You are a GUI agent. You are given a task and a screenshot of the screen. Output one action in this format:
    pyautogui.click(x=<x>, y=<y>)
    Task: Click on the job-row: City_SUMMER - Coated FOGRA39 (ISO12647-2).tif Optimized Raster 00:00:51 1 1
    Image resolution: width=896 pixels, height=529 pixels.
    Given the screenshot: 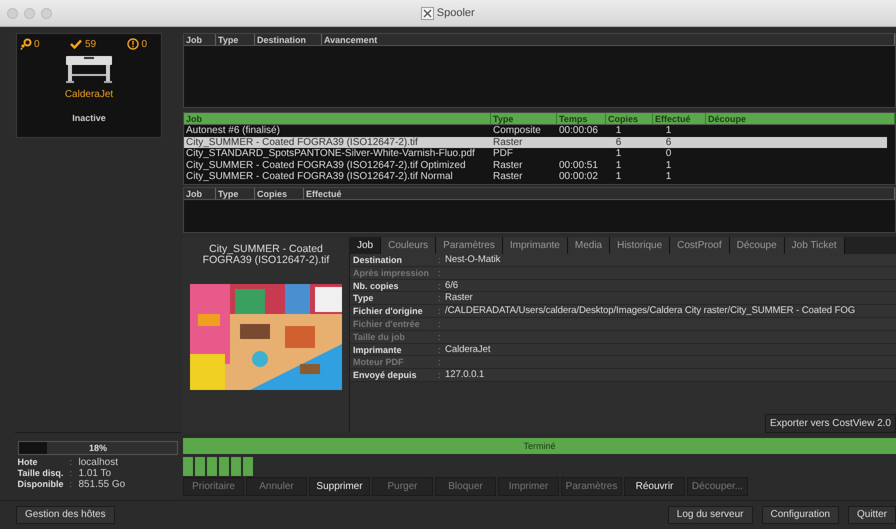 What is the action you would take?
    pyautogui.click(x=535, y=165)
    